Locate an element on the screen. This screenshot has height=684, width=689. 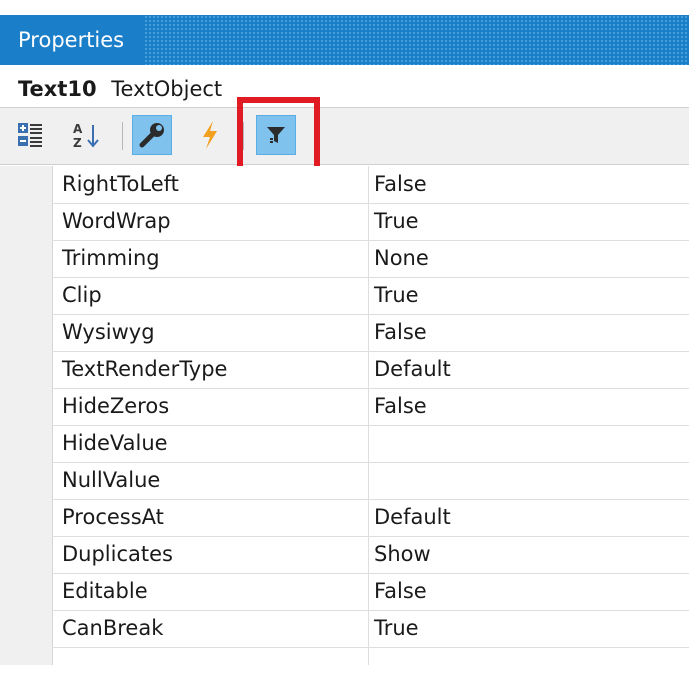
property-row: WordWrap True is located at coordinates (370, 222).